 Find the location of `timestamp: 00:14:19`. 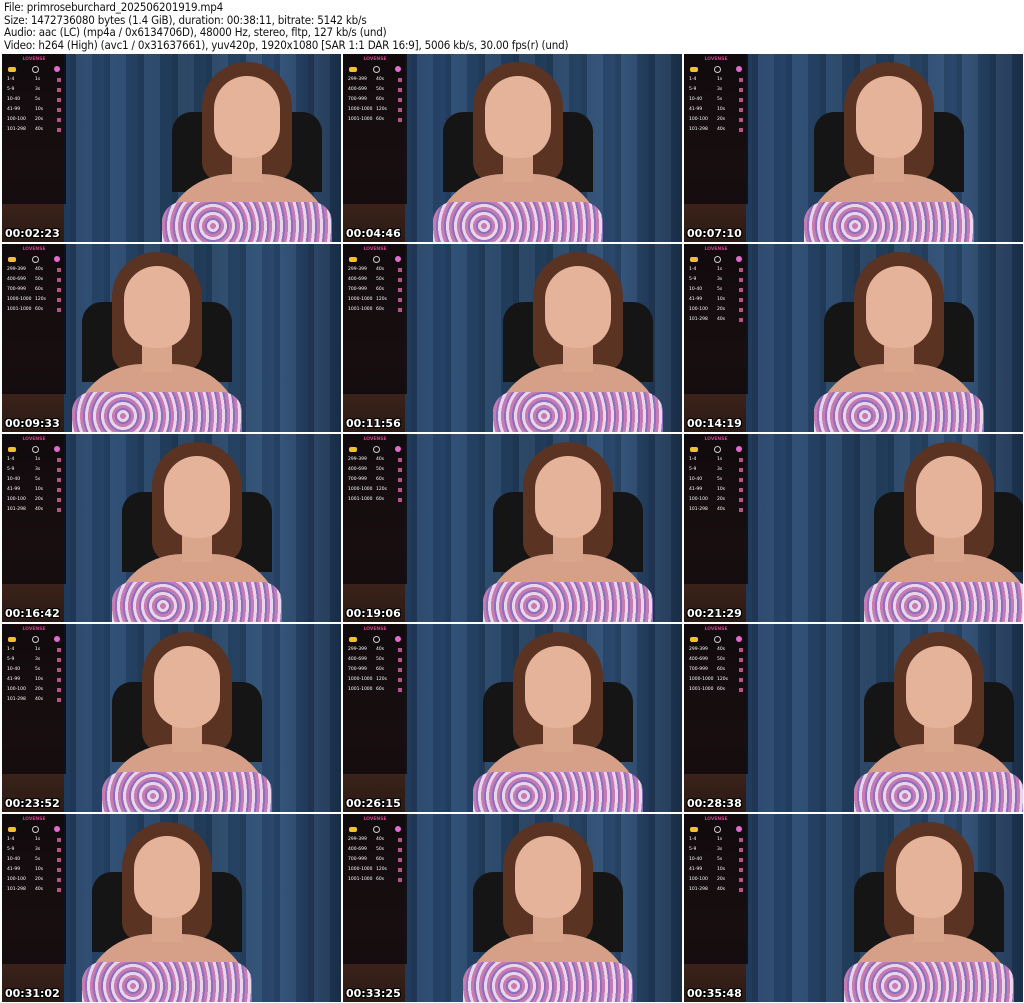

timestamp: 00:14:19 is located at coordinates (714, 423).